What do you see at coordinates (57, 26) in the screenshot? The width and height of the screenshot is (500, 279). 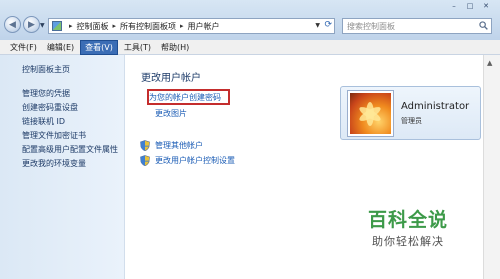 I see `control-panel-icon` at bounding box center [57, 26].